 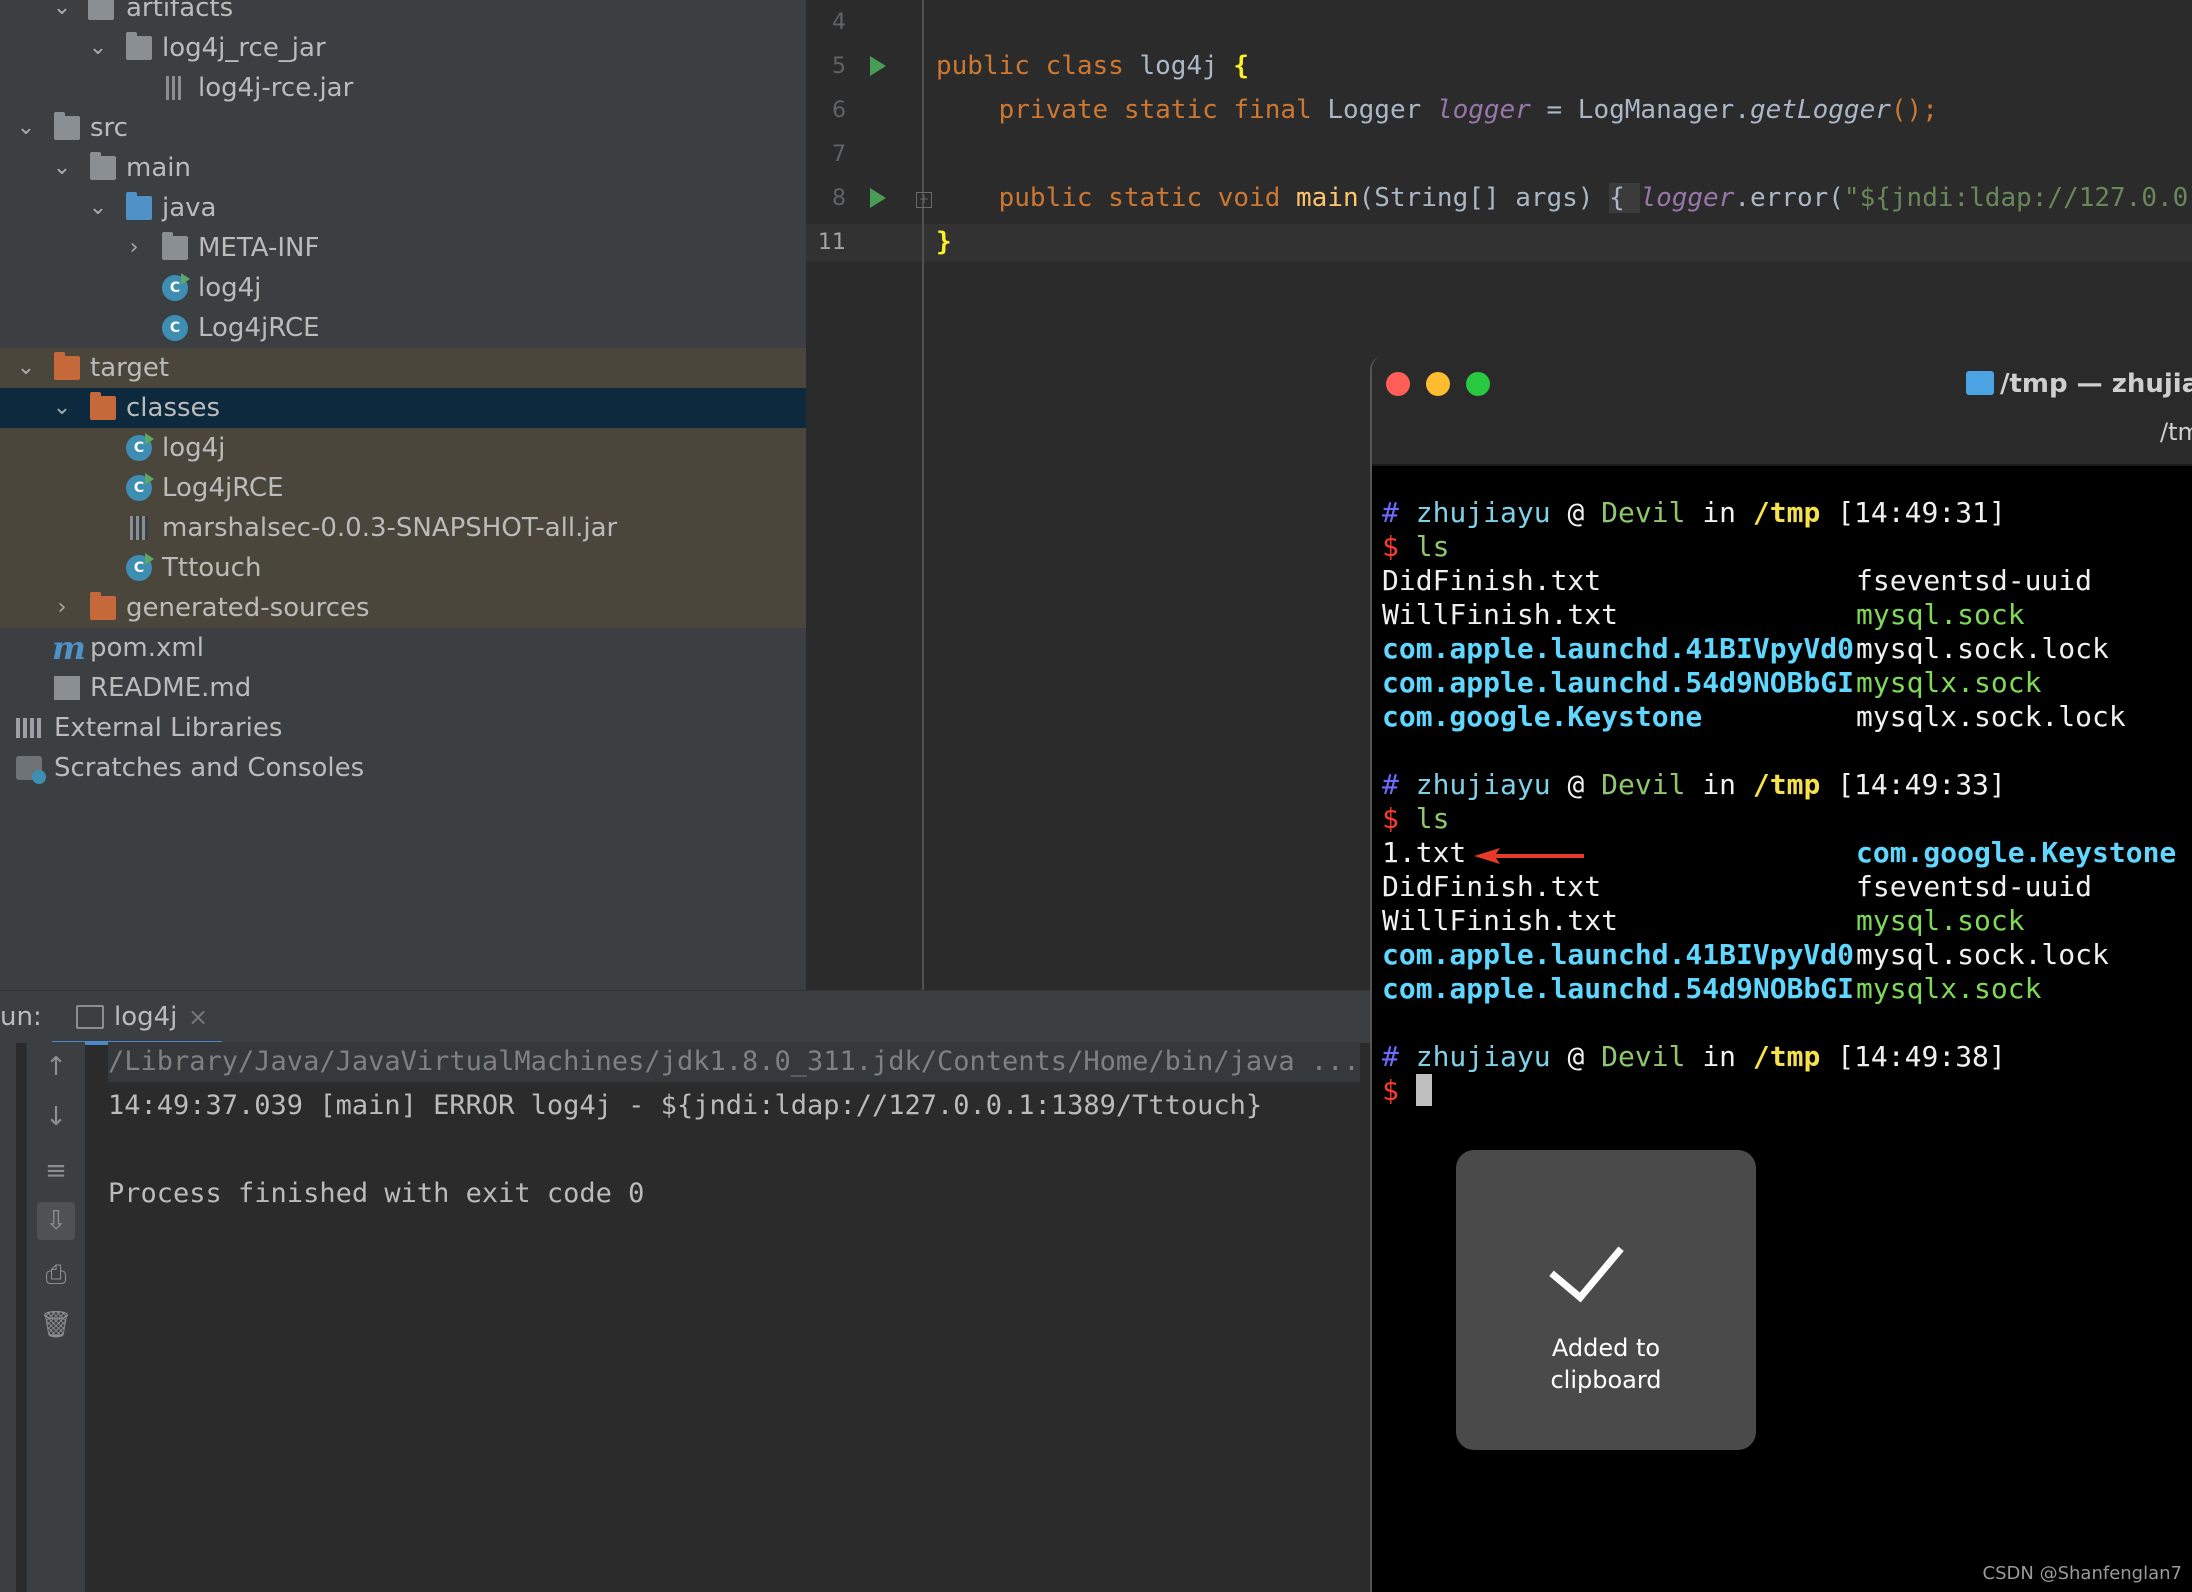 I want to click on red-arrow-annotation, so click(x=1529, y=856).